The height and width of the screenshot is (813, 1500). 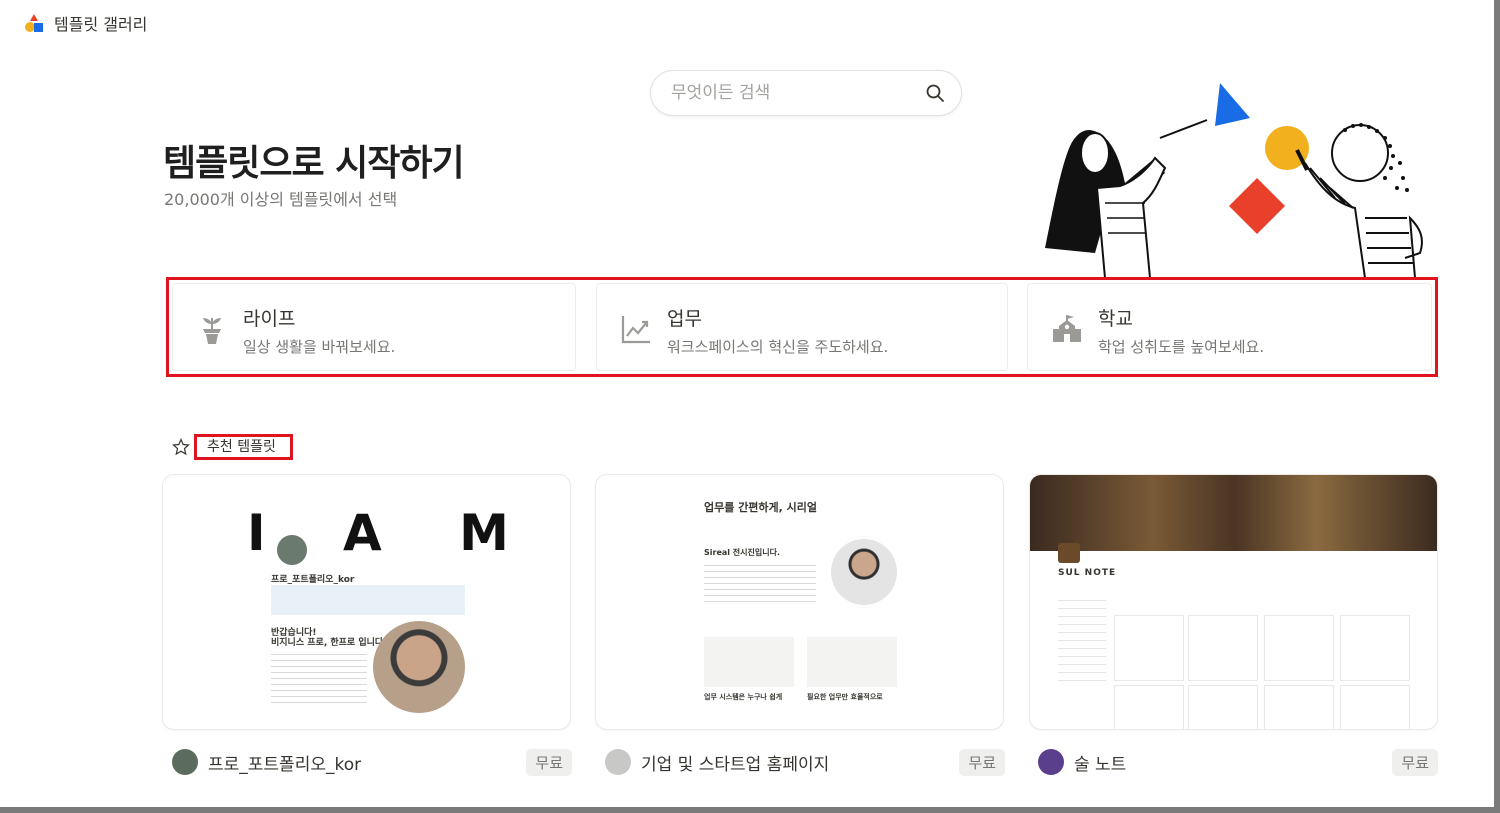 What do you see at coordinates (292, 550) in the screenshot?
I see `preview-avatar` at bounding box center [292, 550].